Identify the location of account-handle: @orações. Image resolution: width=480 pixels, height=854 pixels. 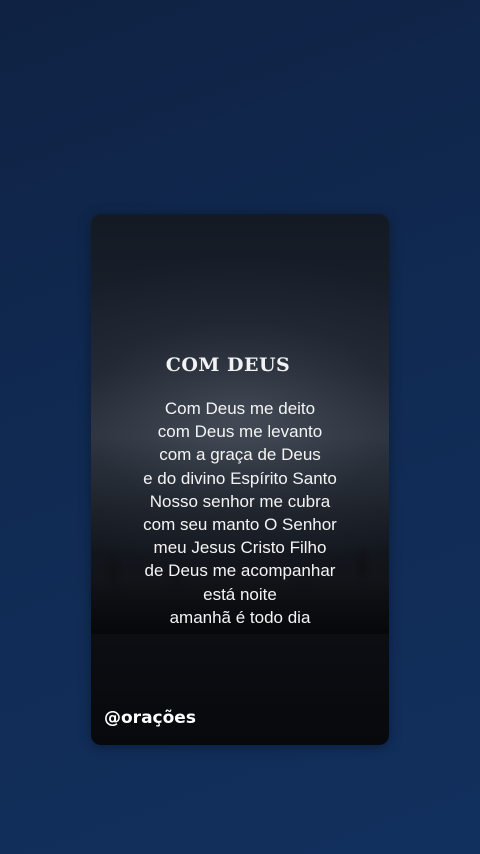
(150, 718).